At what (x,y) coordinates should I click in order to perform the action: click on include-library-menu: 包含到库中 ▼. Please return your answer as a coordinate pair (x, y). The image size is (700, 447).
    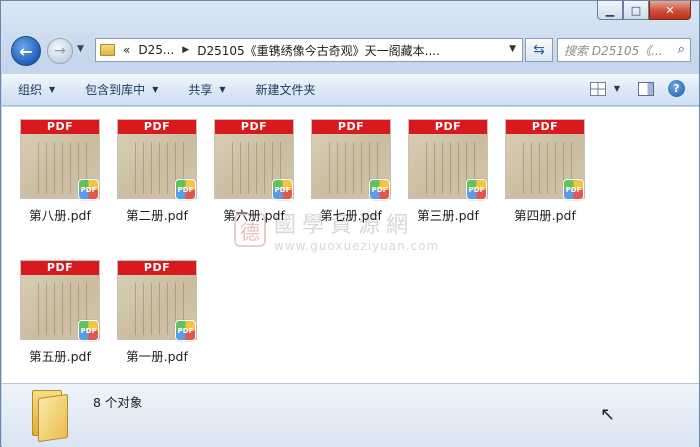
    Looking at the image, I should click on (121, 89).